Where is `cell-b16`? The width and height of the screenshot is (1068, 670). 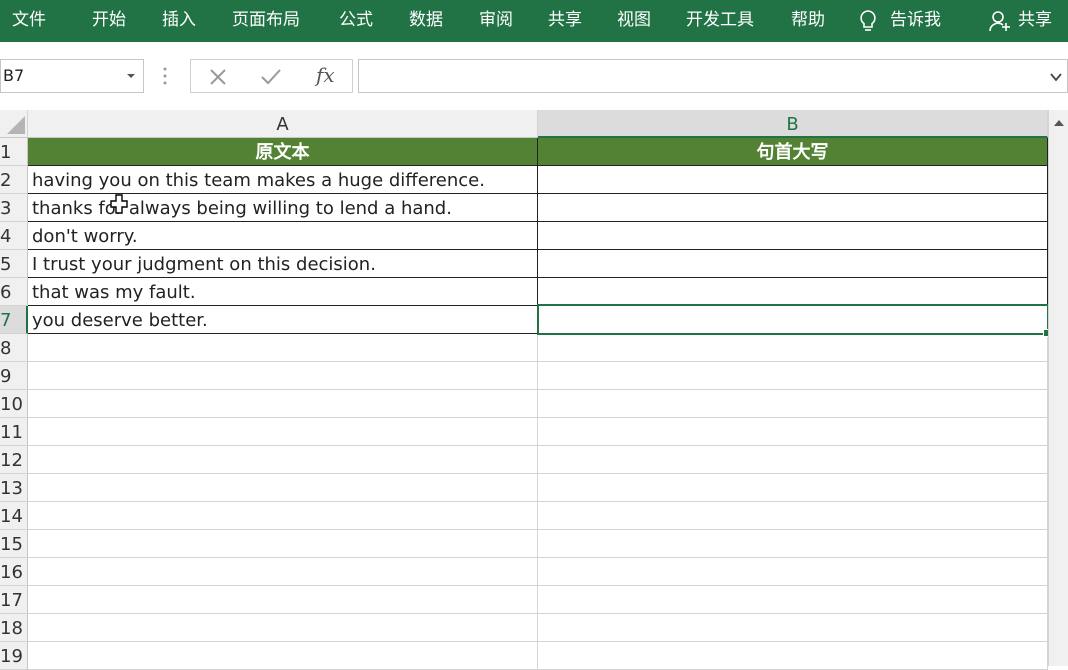 cell-b16 is located at coordinates (793, 572).